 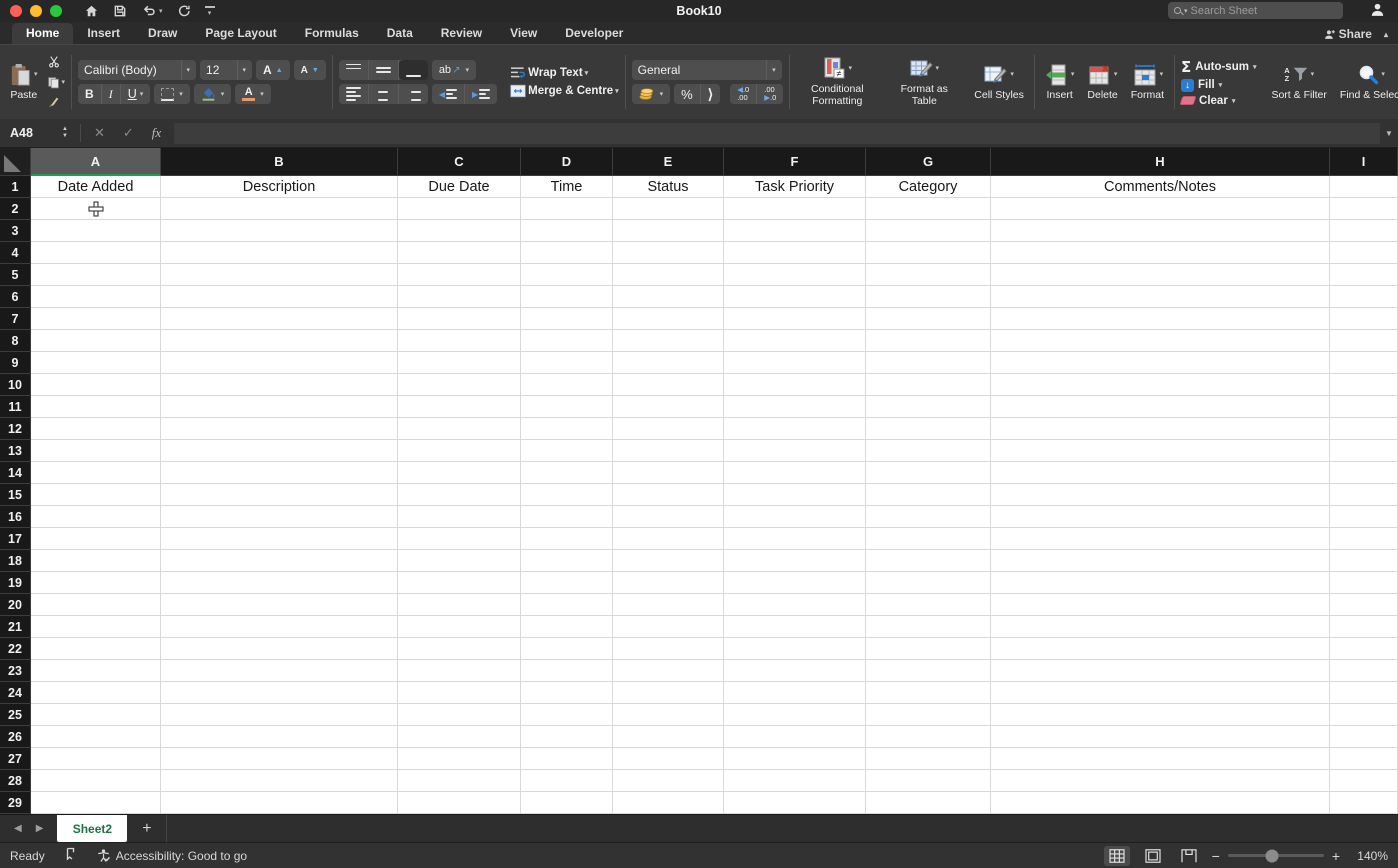 I want to click on bold-button: B, so click(x=90, y=94).